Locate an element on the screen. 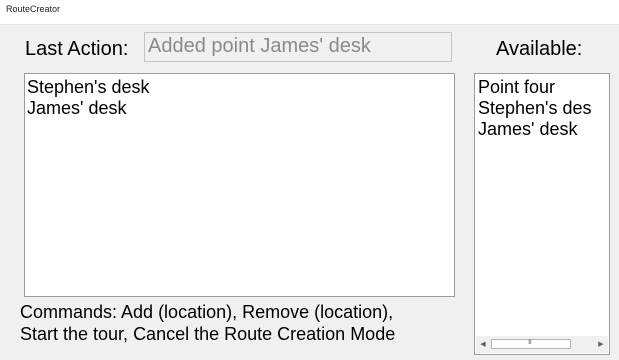 This screenshot has width=619, height=360. route-point-item: James' desk is located at coordinates (240, 108).